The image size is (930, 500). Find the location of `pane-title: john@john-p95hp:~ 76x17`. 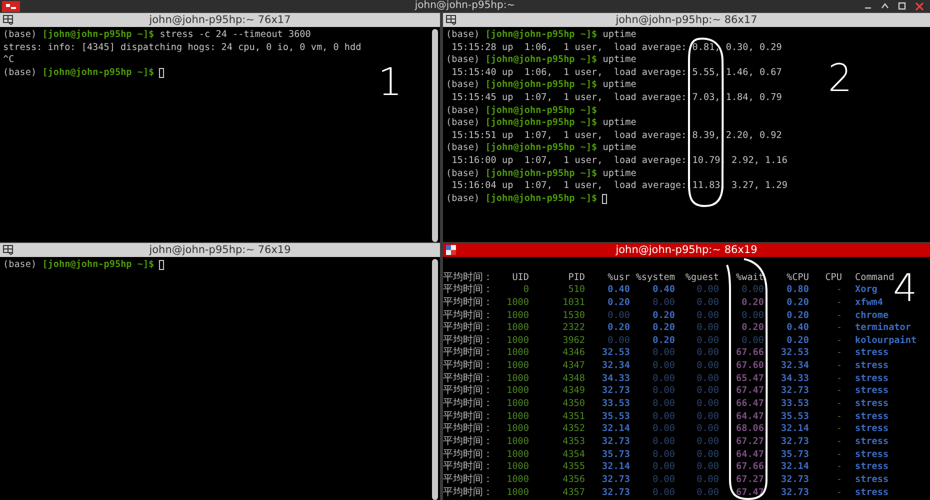

pane-title: john@john-p95hp:~ 76x17 is located at coordinates (220, 20).